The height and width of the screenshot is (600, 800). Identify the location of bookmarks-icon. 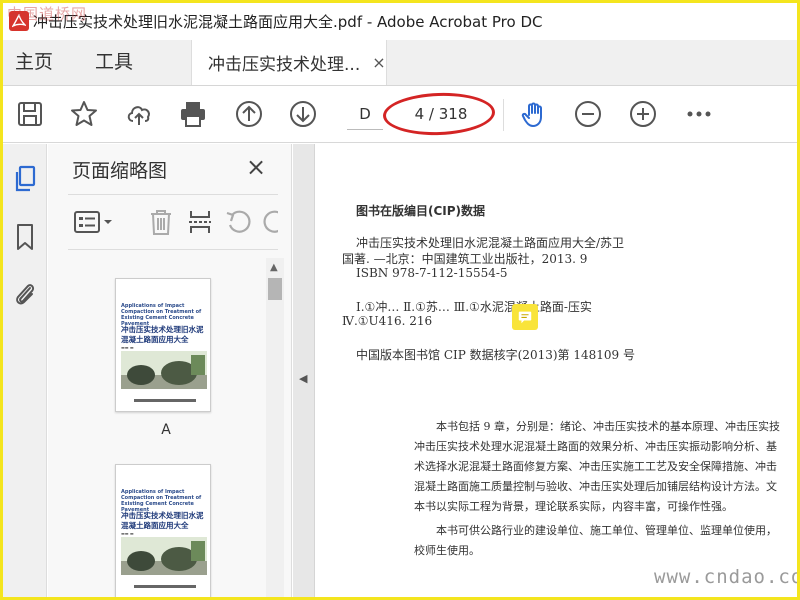
(25, 237).